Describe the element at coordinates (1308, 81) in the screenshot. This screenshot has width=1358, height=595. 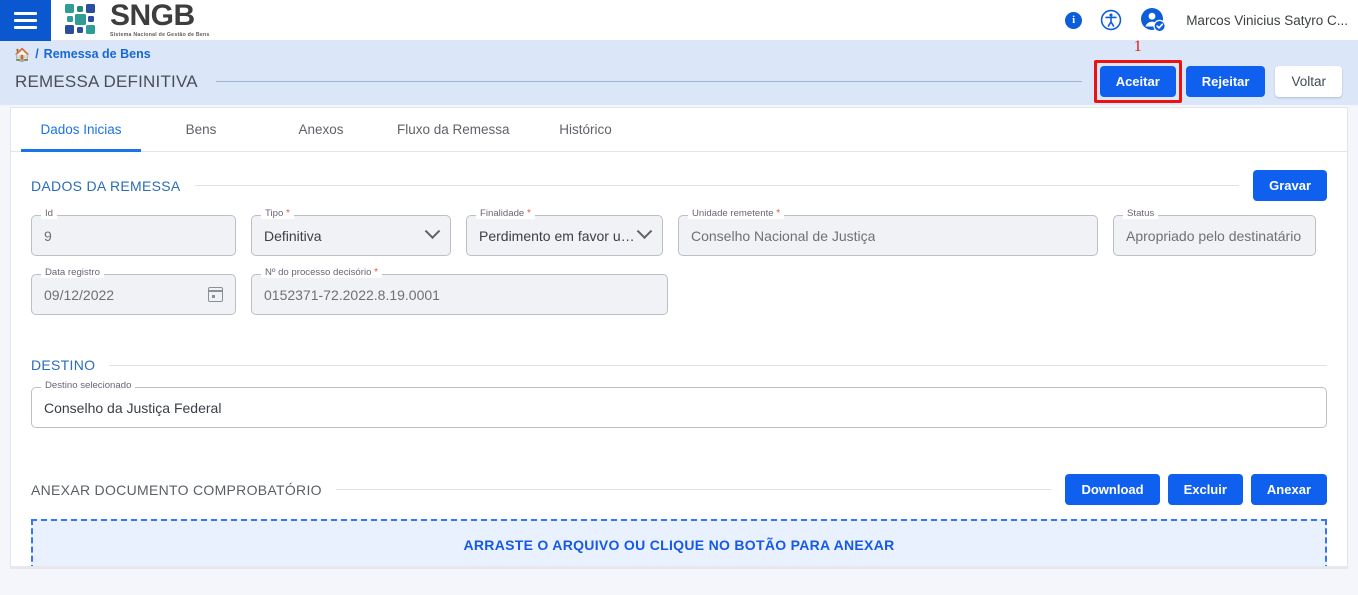
I see `voltar-button: Voltar` at that location.